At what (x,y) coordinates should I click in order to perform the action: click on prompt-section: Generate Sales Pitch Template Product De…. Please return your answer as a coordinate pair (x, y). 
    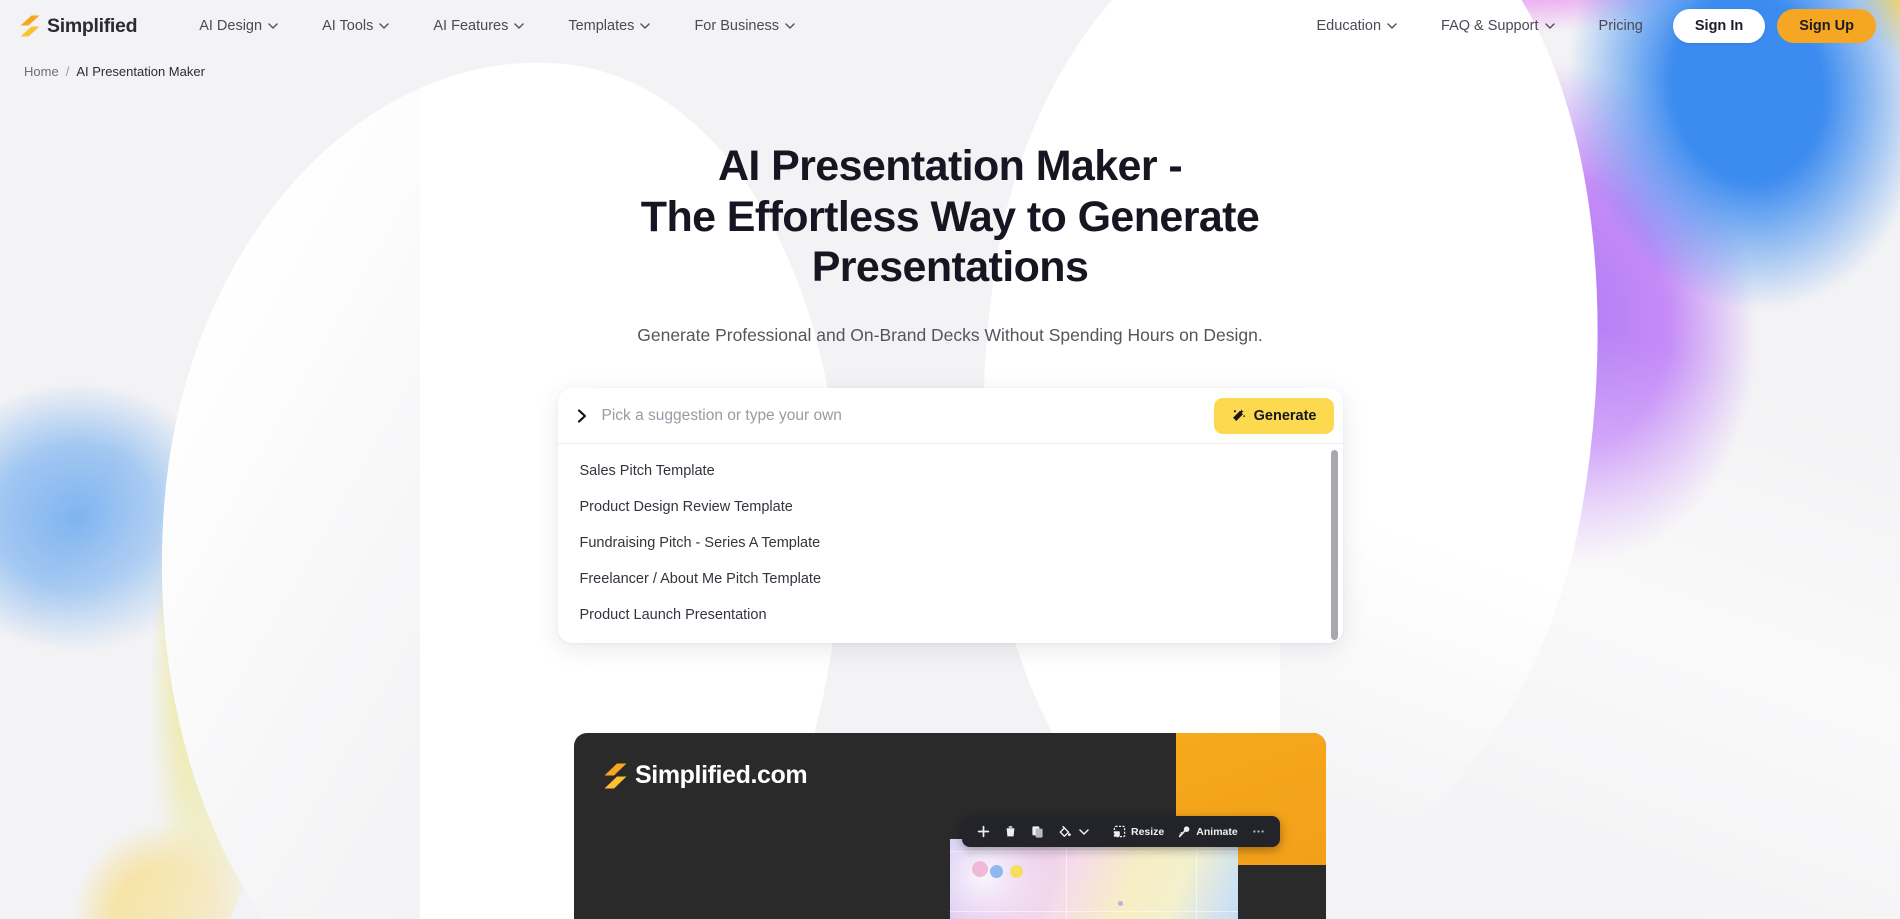
    Looking at the image, I should click on (950, 516).